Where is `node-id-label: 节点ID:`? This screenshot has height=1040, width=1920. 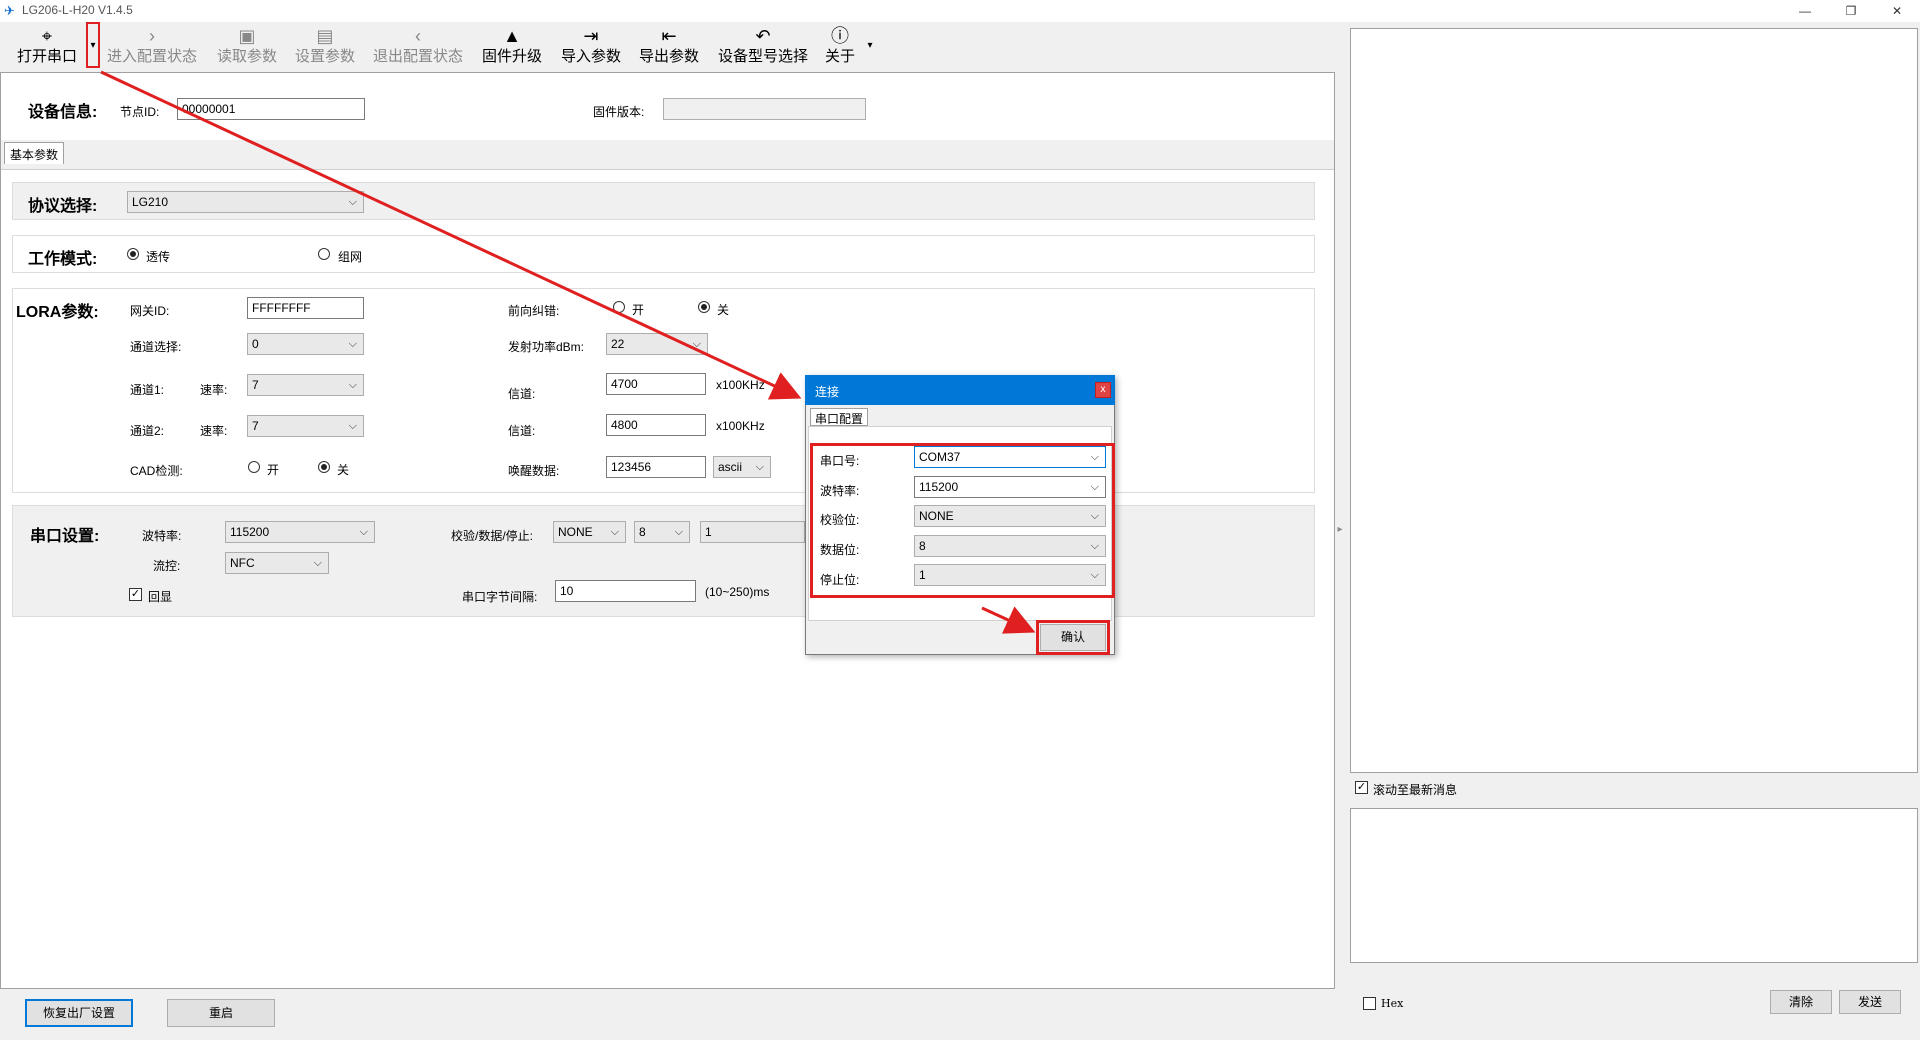
node-id-label: 节点ID: is located at coordinates (140, 112).